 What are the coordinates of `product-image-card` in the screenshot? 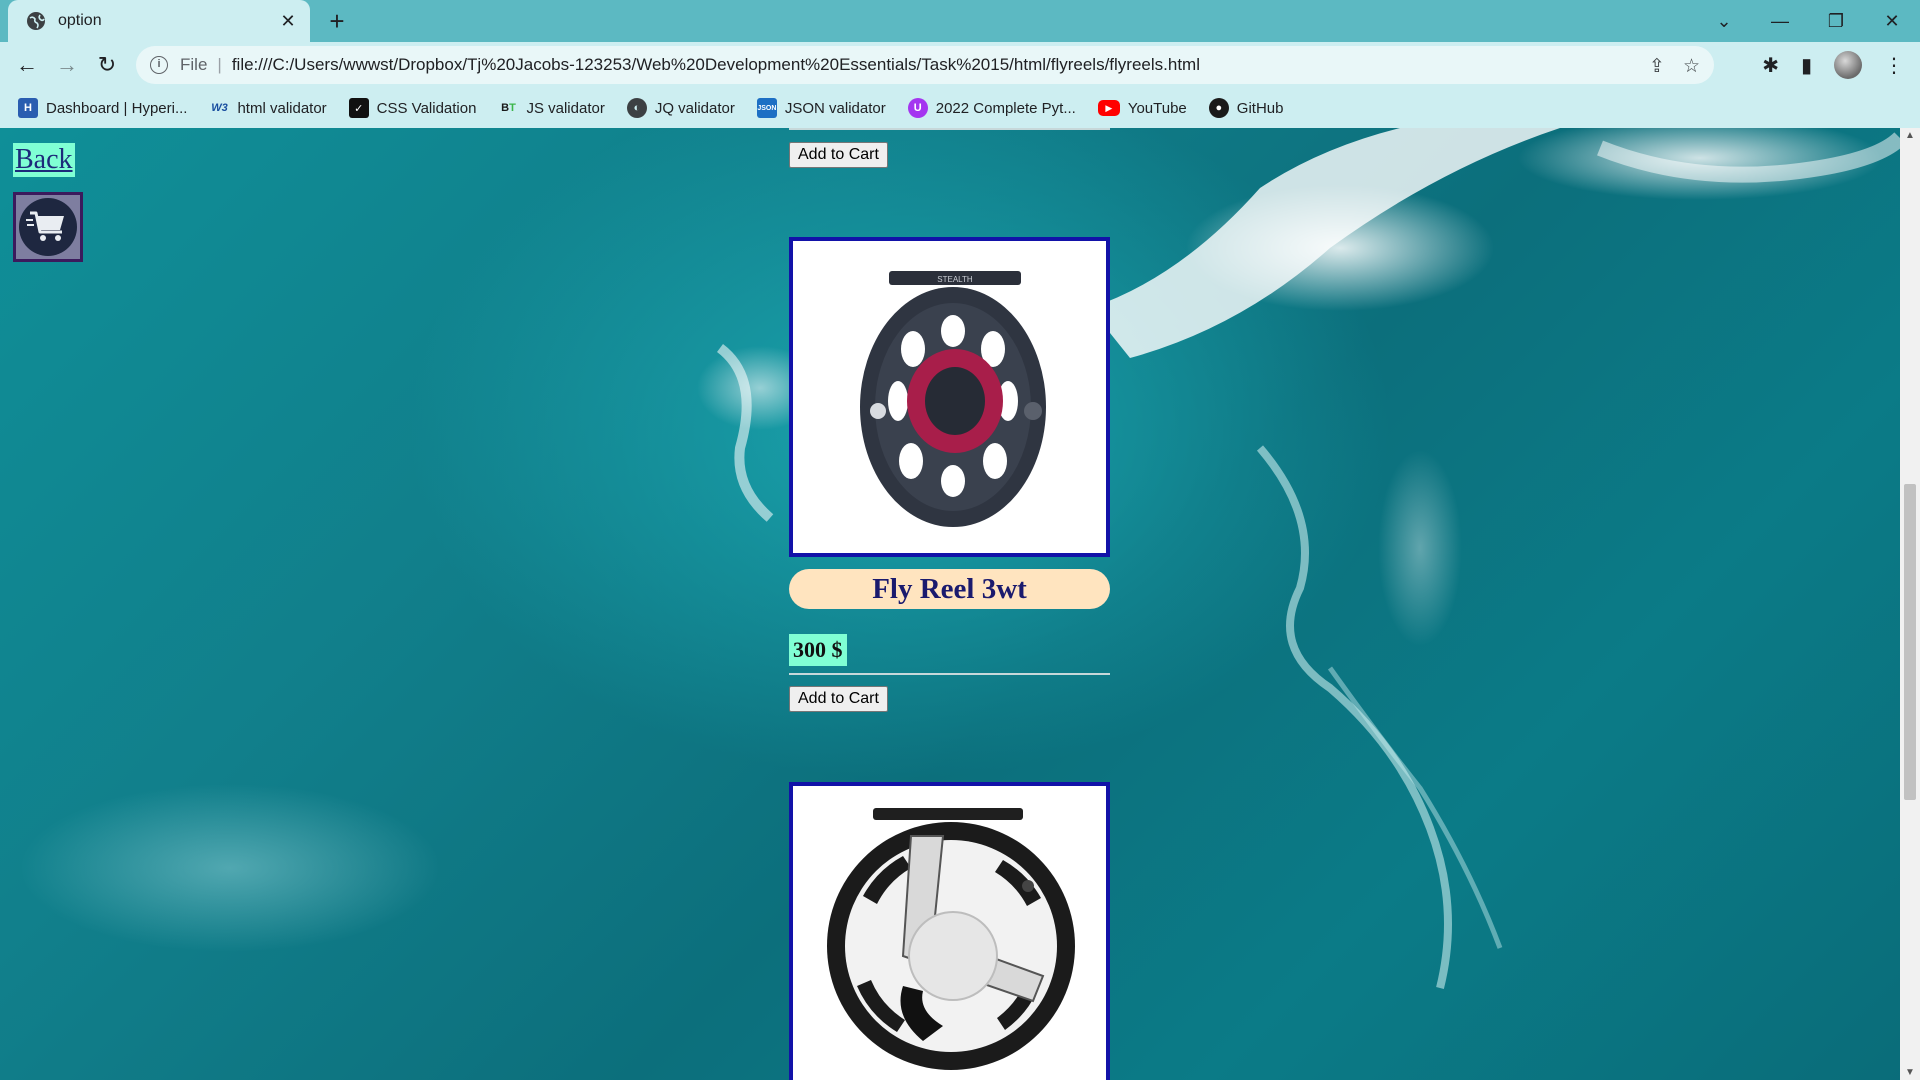 It's located at (949, 931).